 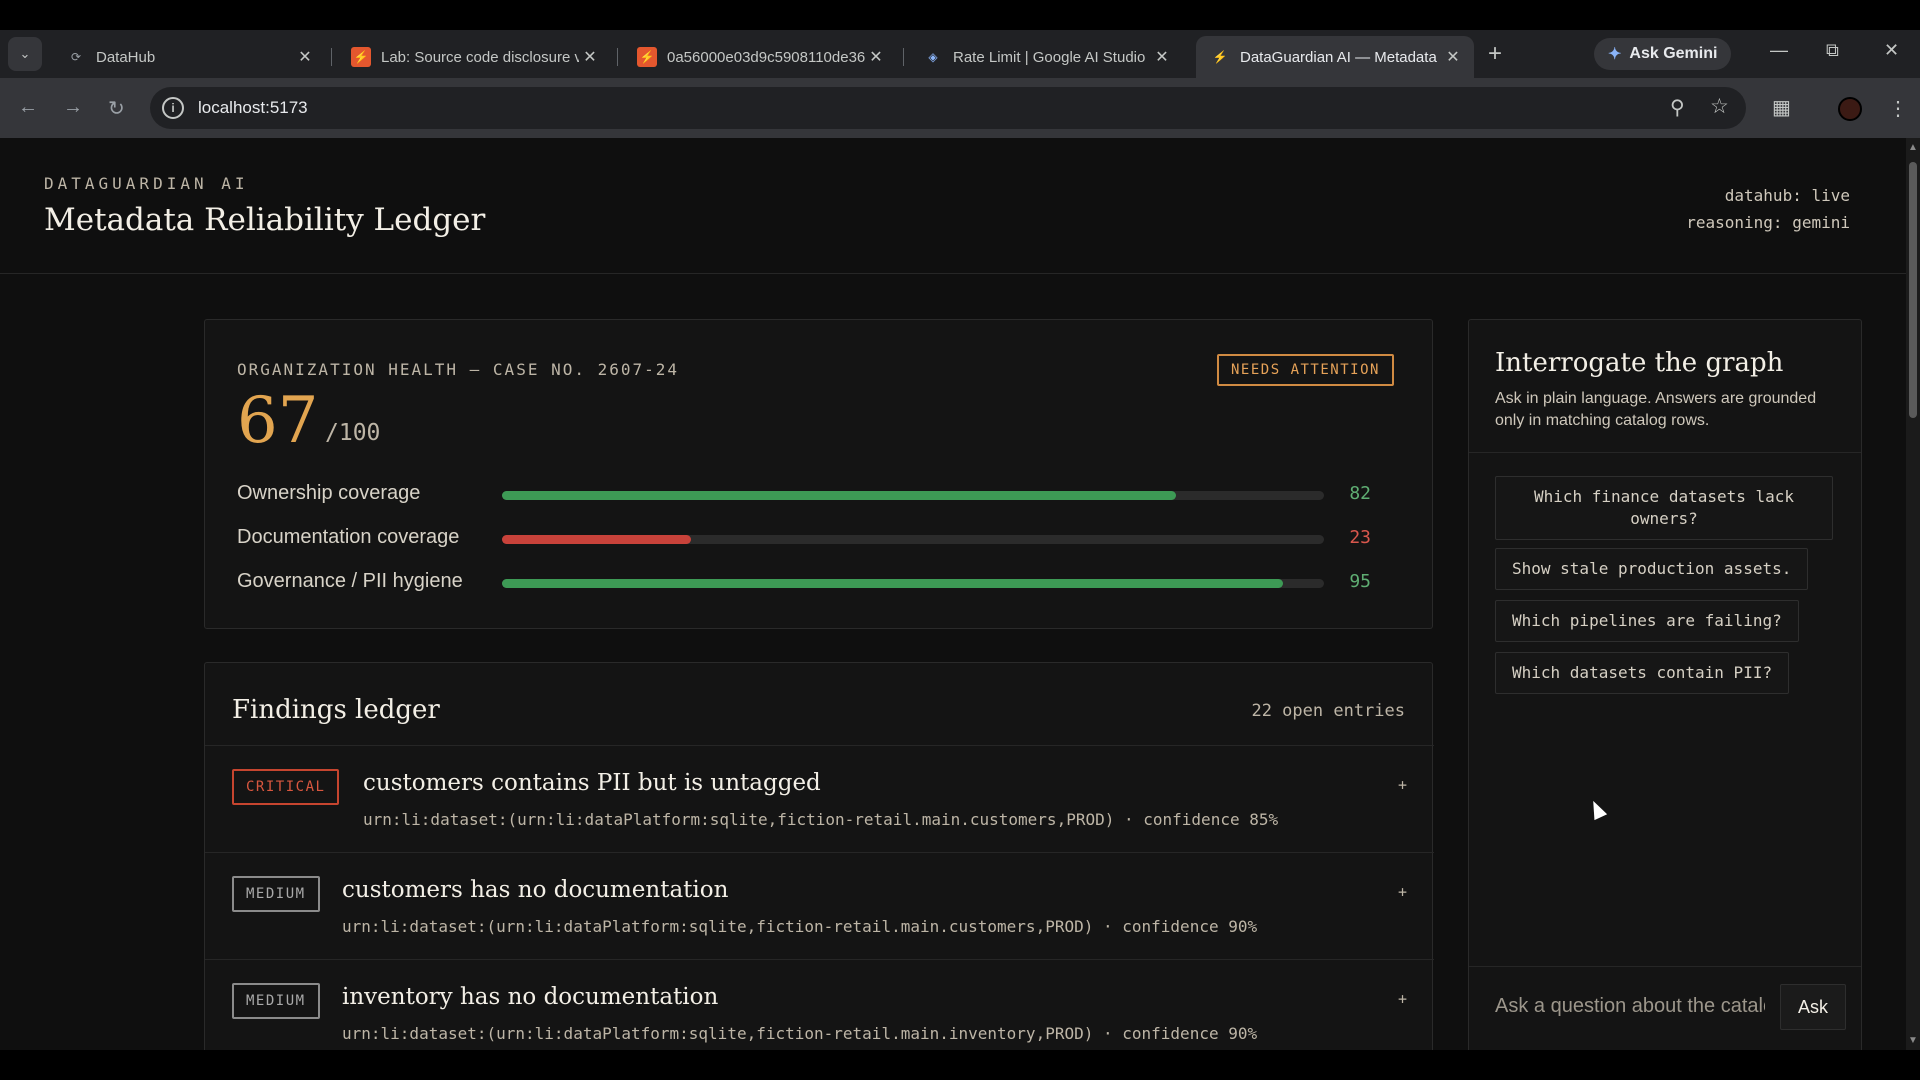 I want to click on scroll-up-icon: ▲, so click(x=1913, y=147).